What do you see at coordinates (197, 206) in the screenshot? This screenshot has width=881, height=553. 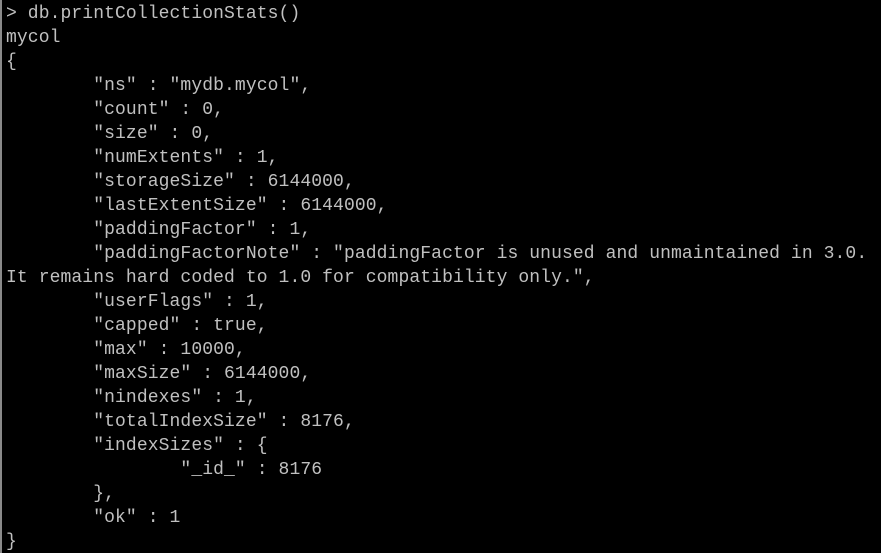 I see `terminal-line: "lastExtentSize" : 6144000,` at bounding box center [197, 206].